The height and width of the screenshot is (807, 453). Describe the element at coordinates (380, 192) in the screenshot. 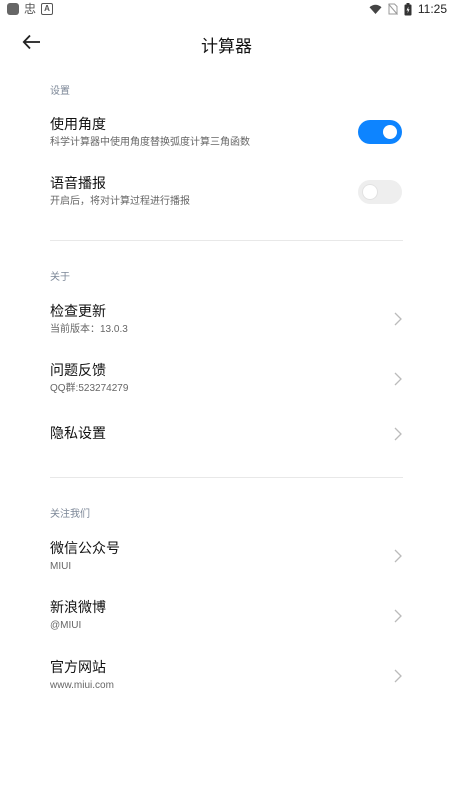

I see `voice-broadcast-toggle` at that location.